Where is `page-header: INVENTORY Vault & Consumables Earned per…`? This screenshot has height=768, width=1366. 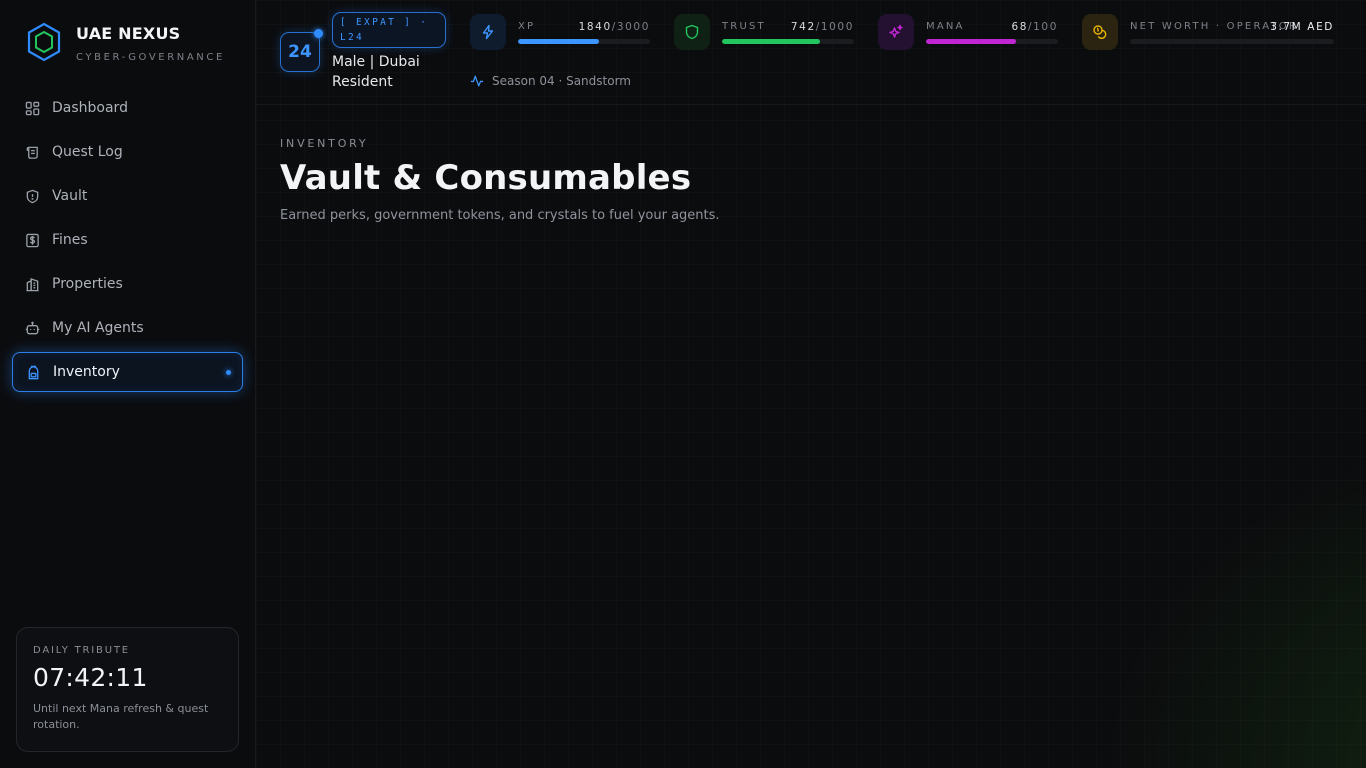
page-header: INVENTORY Vault & Consumables Earned per… is located at coordinates (500, 180).